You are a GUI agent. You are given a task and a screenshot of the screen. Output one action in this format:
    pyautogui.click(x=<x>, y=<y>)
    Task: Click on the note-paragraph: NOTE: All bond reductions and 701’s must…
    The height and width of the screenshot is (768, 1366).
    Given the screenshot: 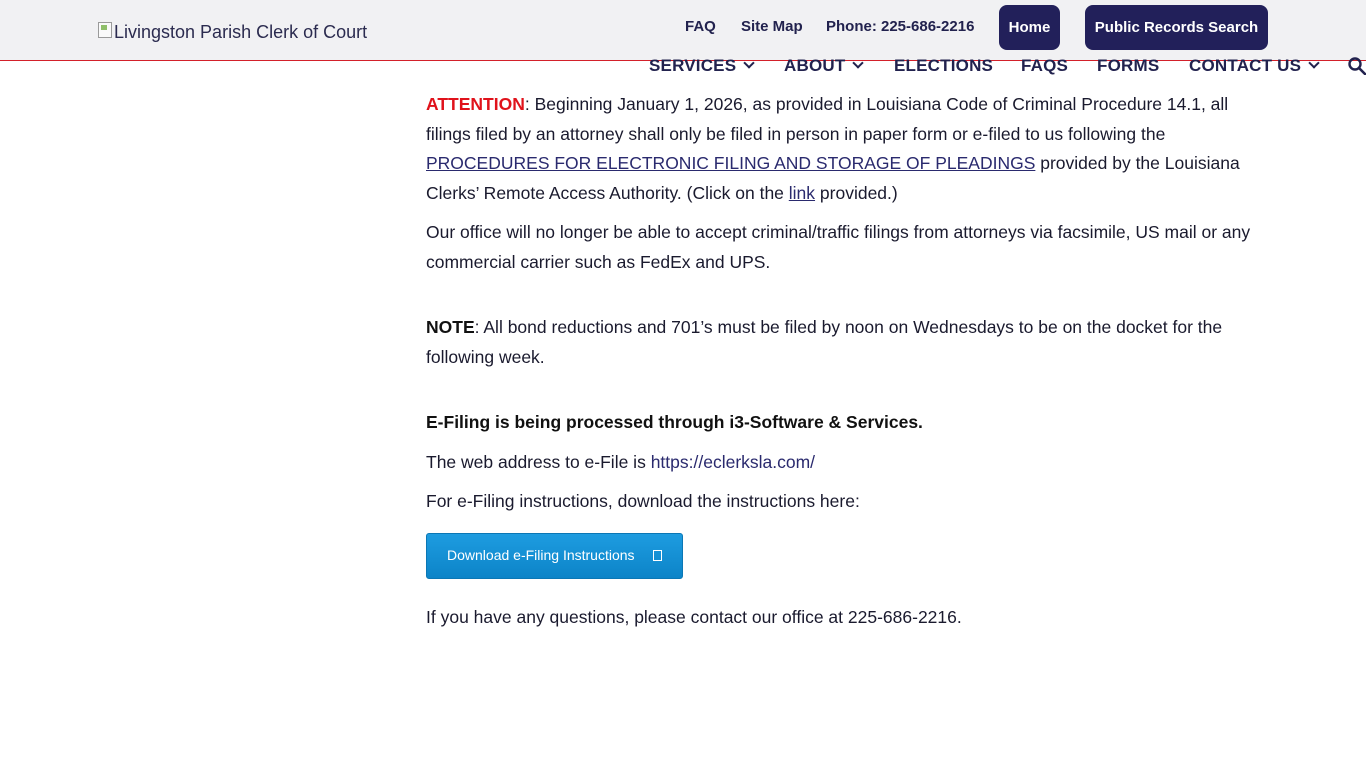 What is the action you would take?
    pyautogui.click(x=851, y=342)
    